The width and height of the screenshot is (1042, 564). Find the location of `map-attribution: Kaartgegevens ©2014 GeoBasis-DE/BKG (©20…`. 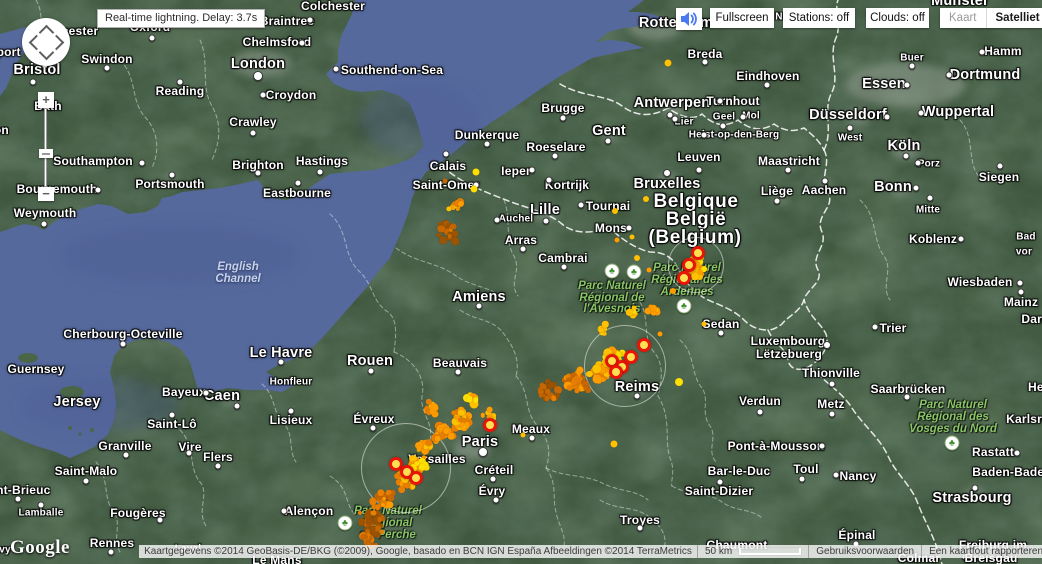

map-attribution: Kaartgegevens ©2014 GeoBasis-DE/BKG (©20… is located at coordinates (418, 551).